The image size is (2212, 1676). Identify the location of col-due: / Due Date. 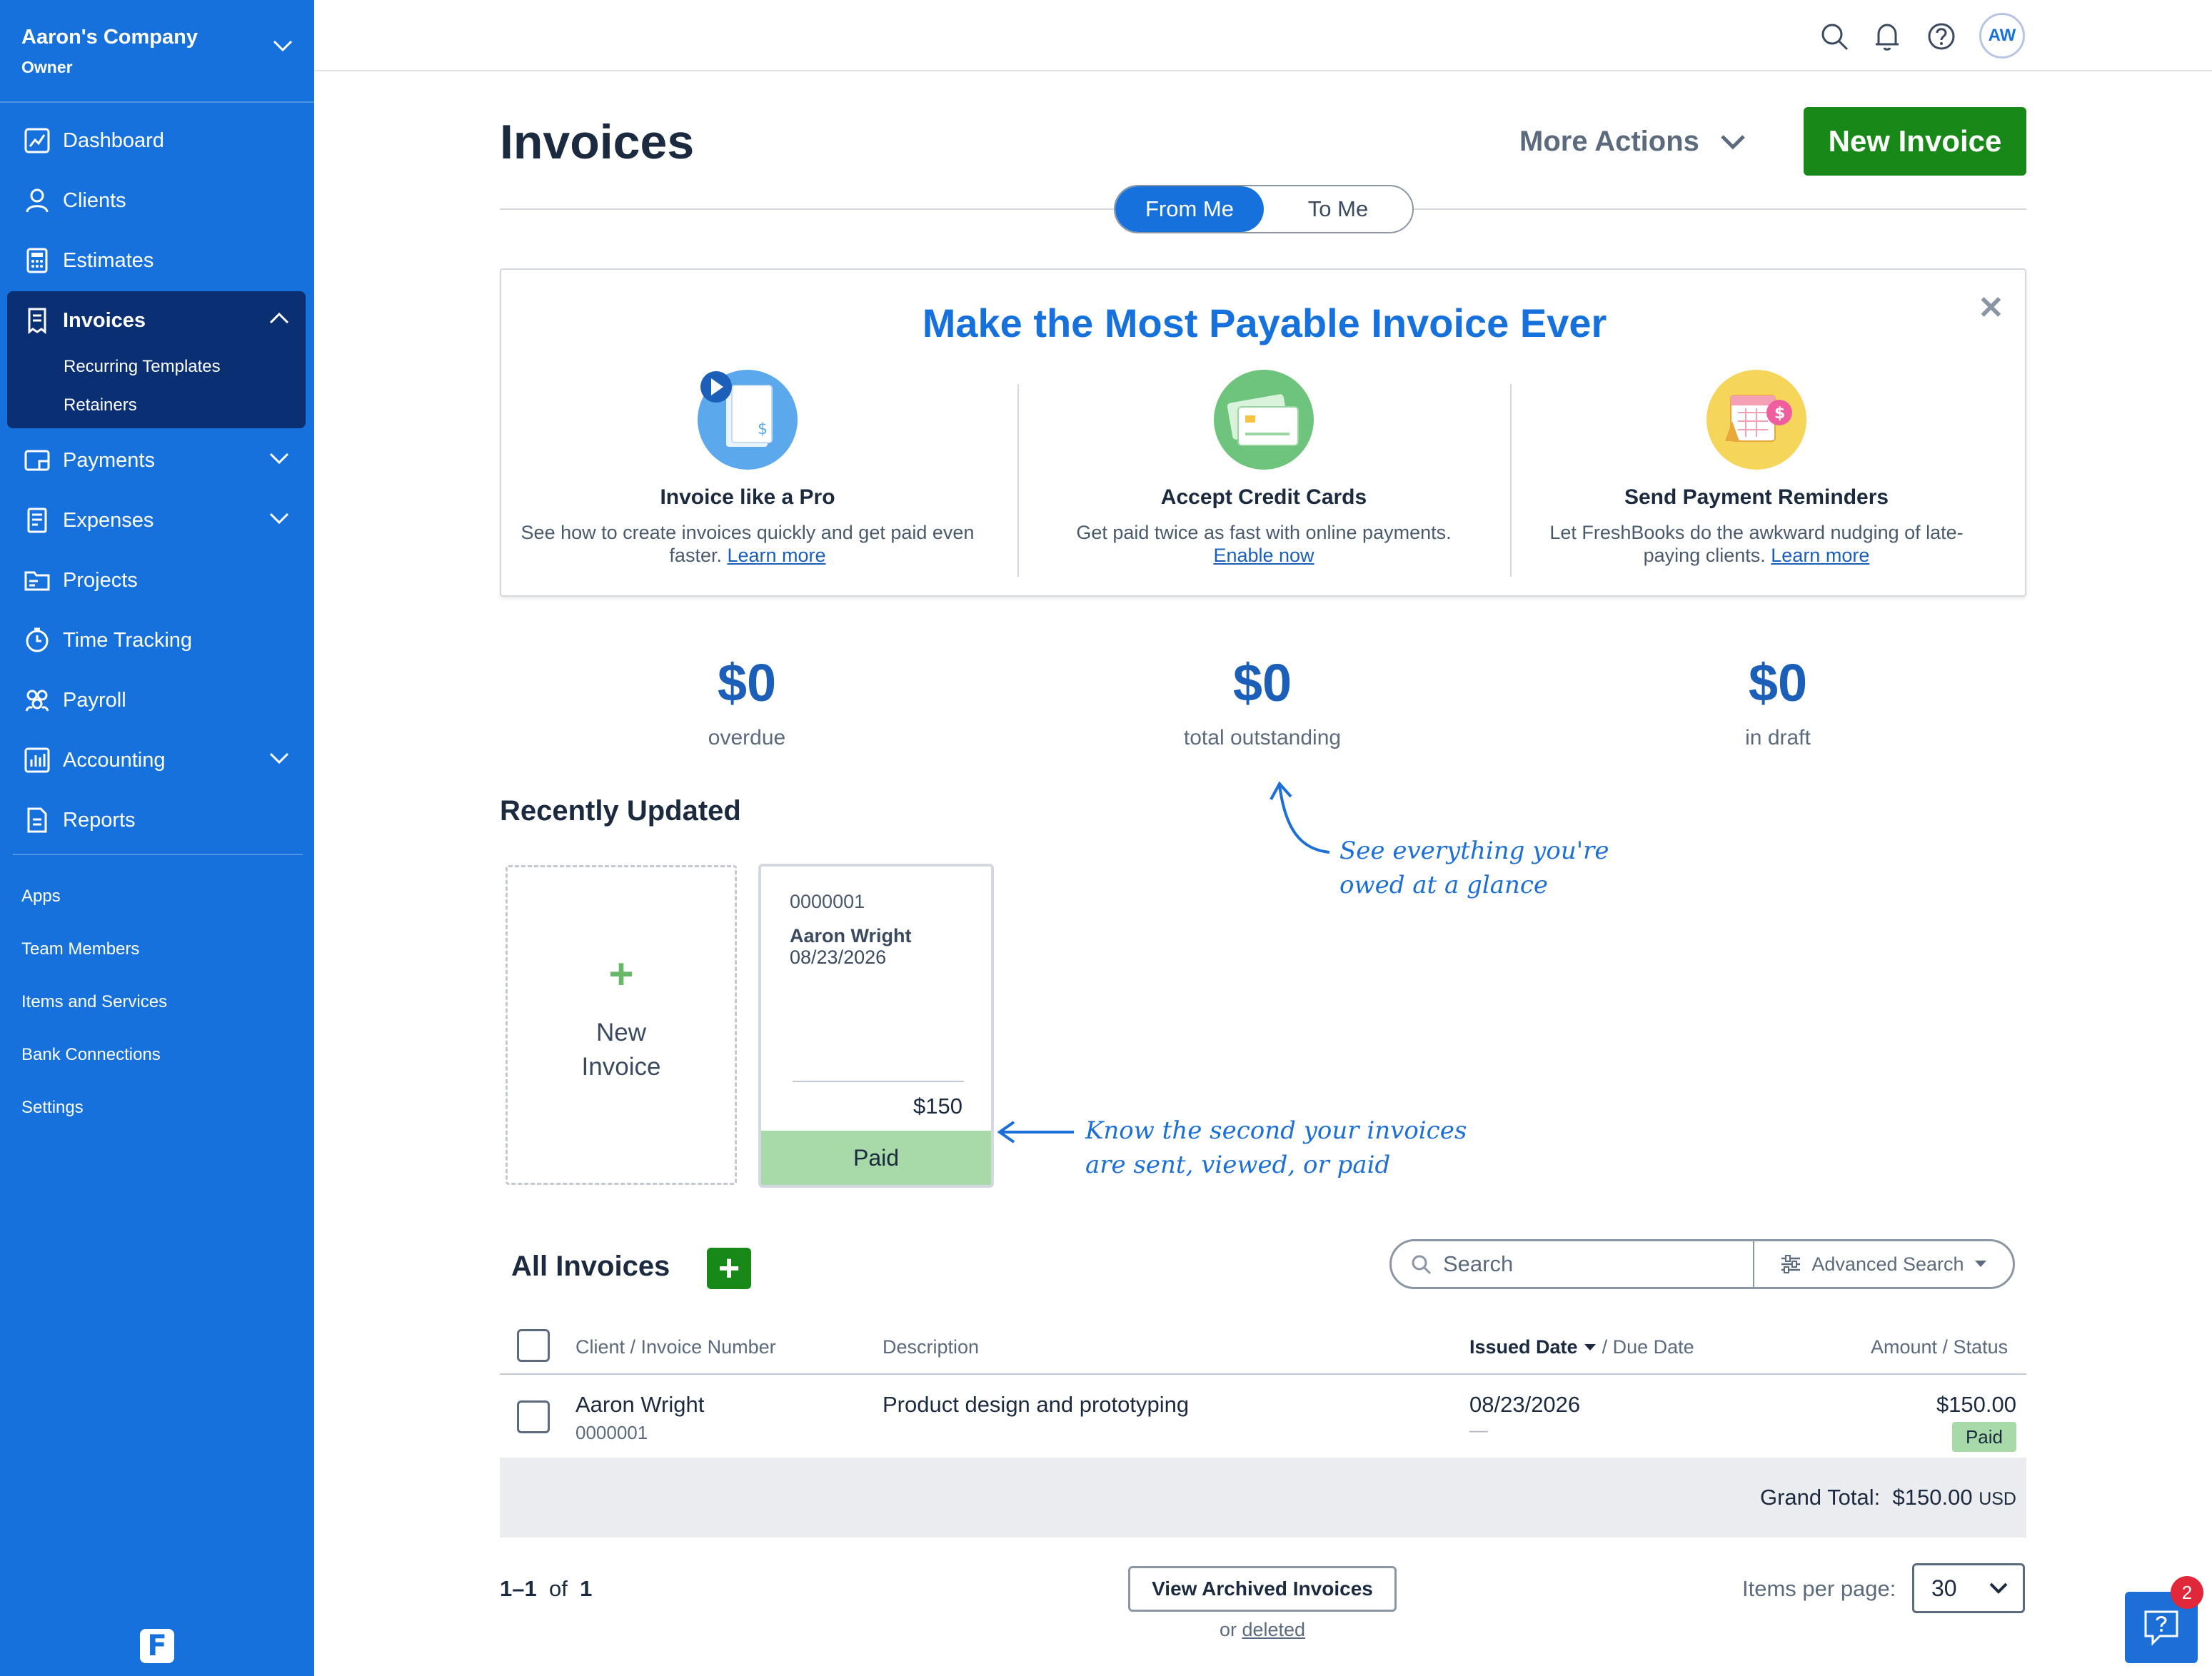
(1648, 1347).